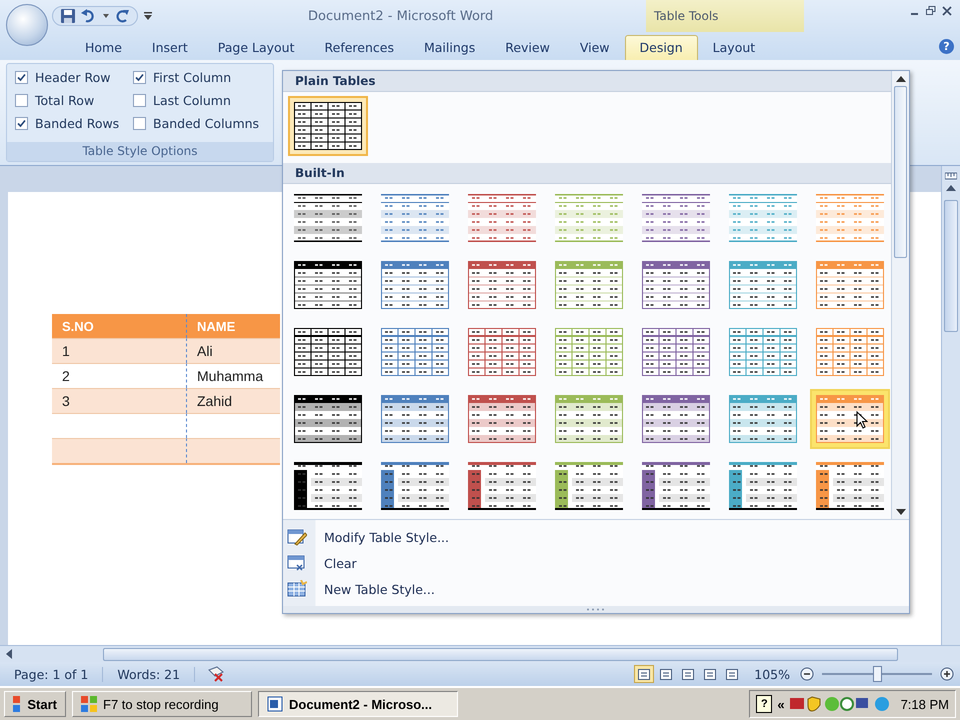  I want to click on table-cell: 2, so click(119, 375).